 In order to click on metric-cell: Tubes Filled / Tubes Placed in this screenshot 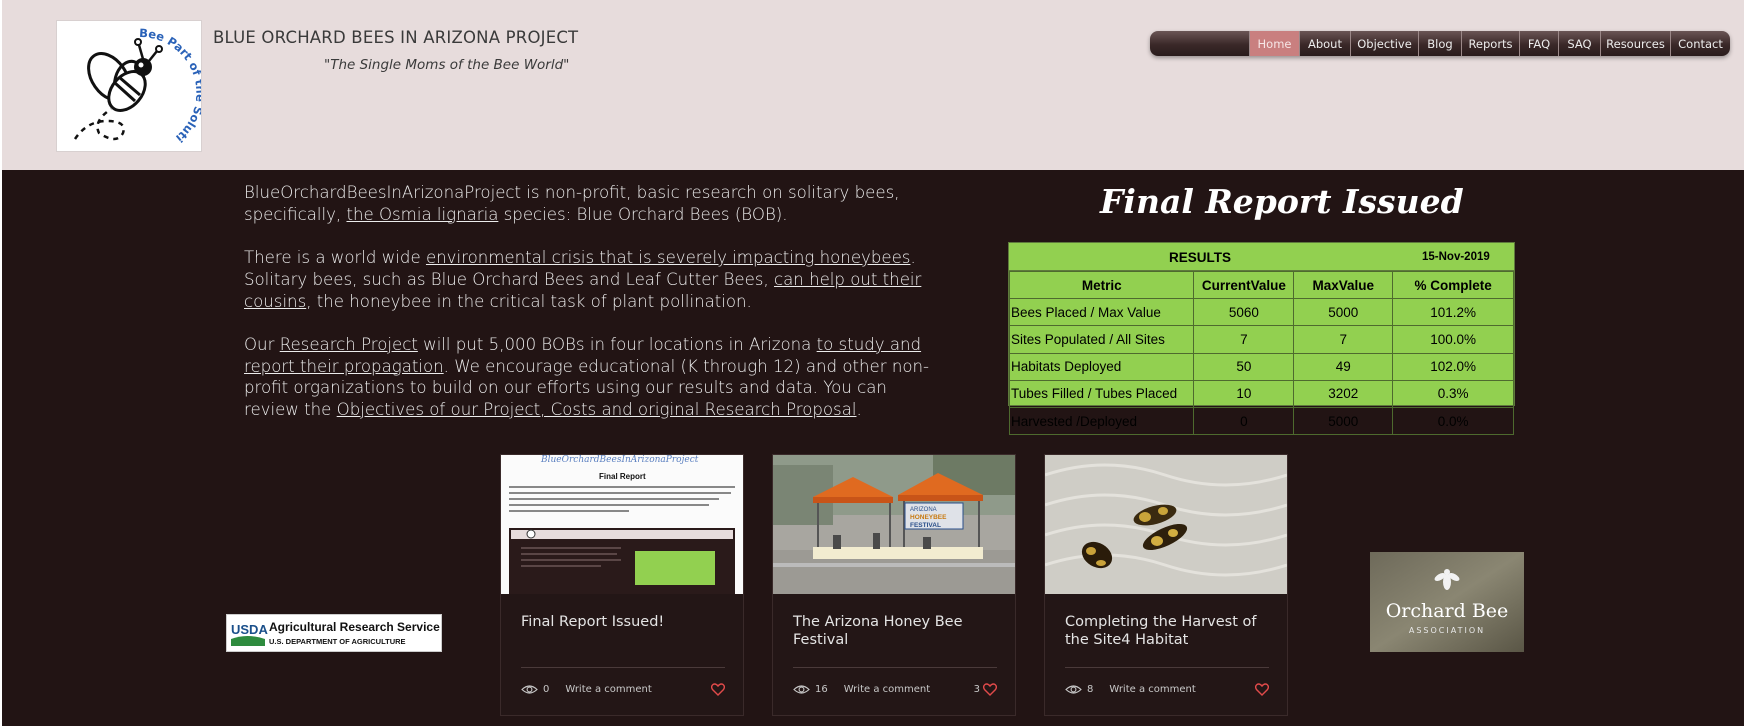, I will do `click(1101, 393)`.